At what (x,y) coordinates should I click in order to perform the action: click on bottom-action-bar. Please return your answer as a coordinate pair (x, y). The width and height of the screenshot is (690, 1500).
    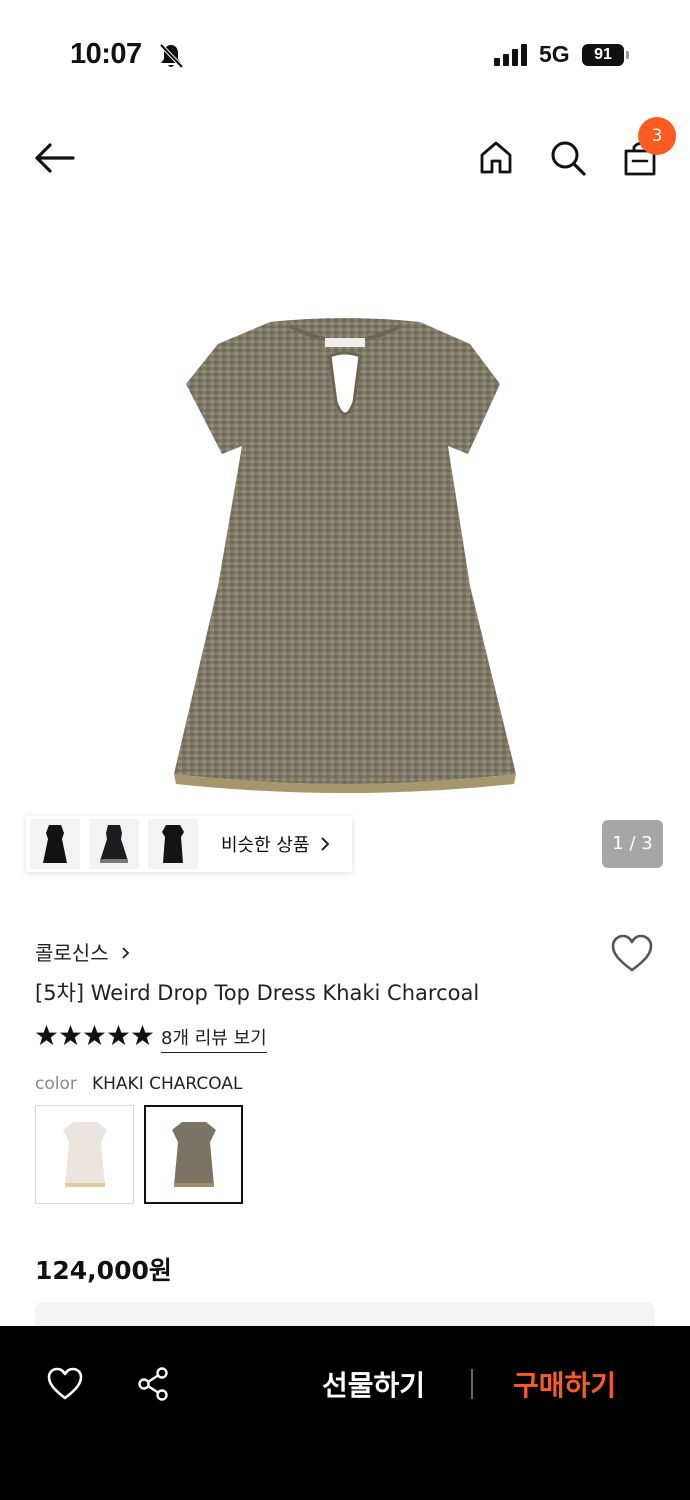
    Looking at the image, I should click on (345, 1413).